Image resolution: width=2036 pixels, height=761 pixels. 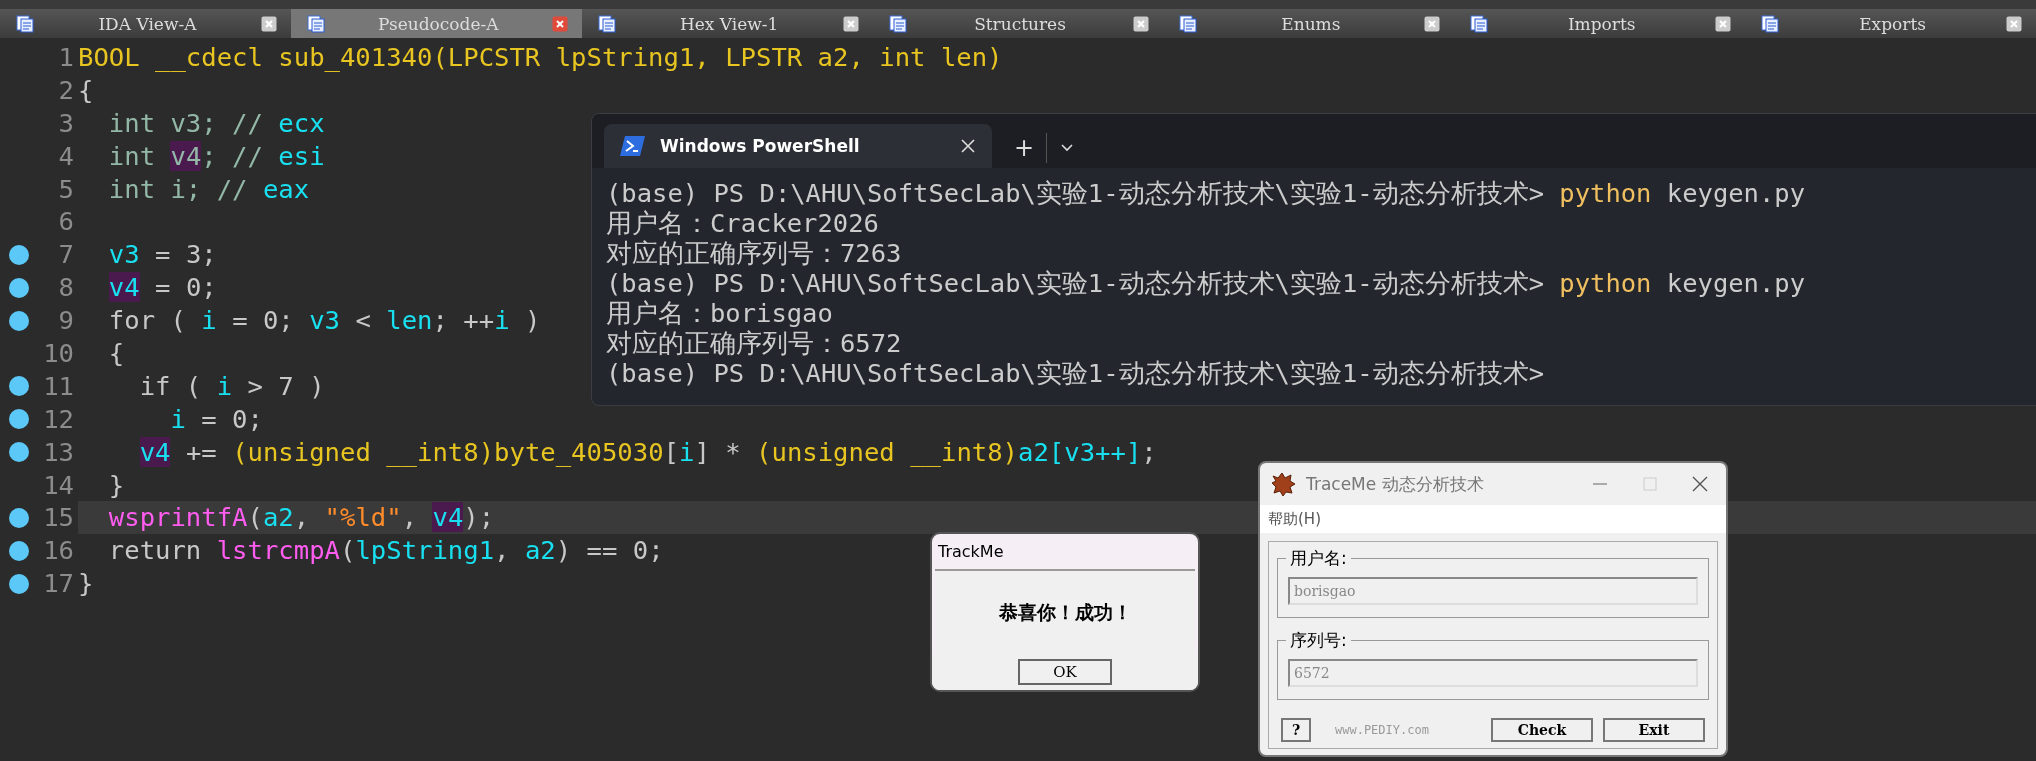 I want to click on line-number: 8, so click(x=65, y=288).